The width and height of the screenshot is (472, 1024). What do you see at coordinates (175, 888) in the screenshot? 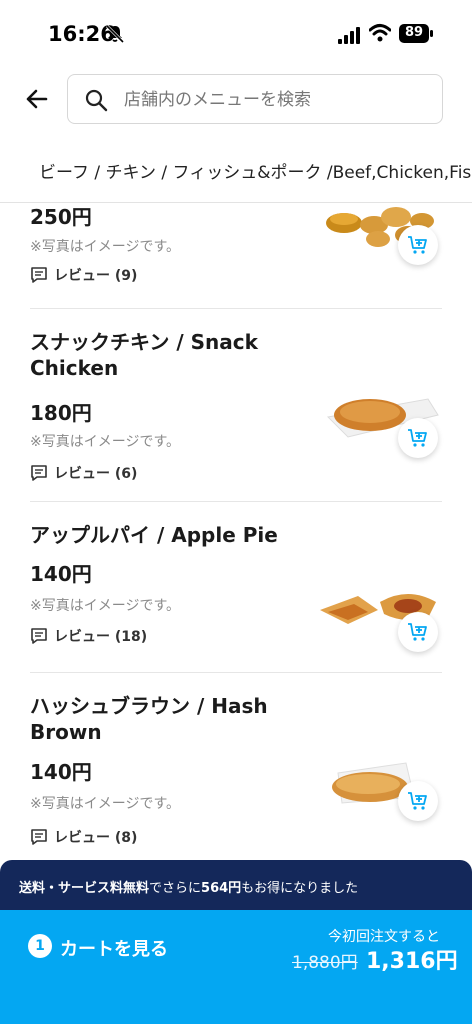
I see `promo-middle: でさらに` at bounding box center [175, 888].